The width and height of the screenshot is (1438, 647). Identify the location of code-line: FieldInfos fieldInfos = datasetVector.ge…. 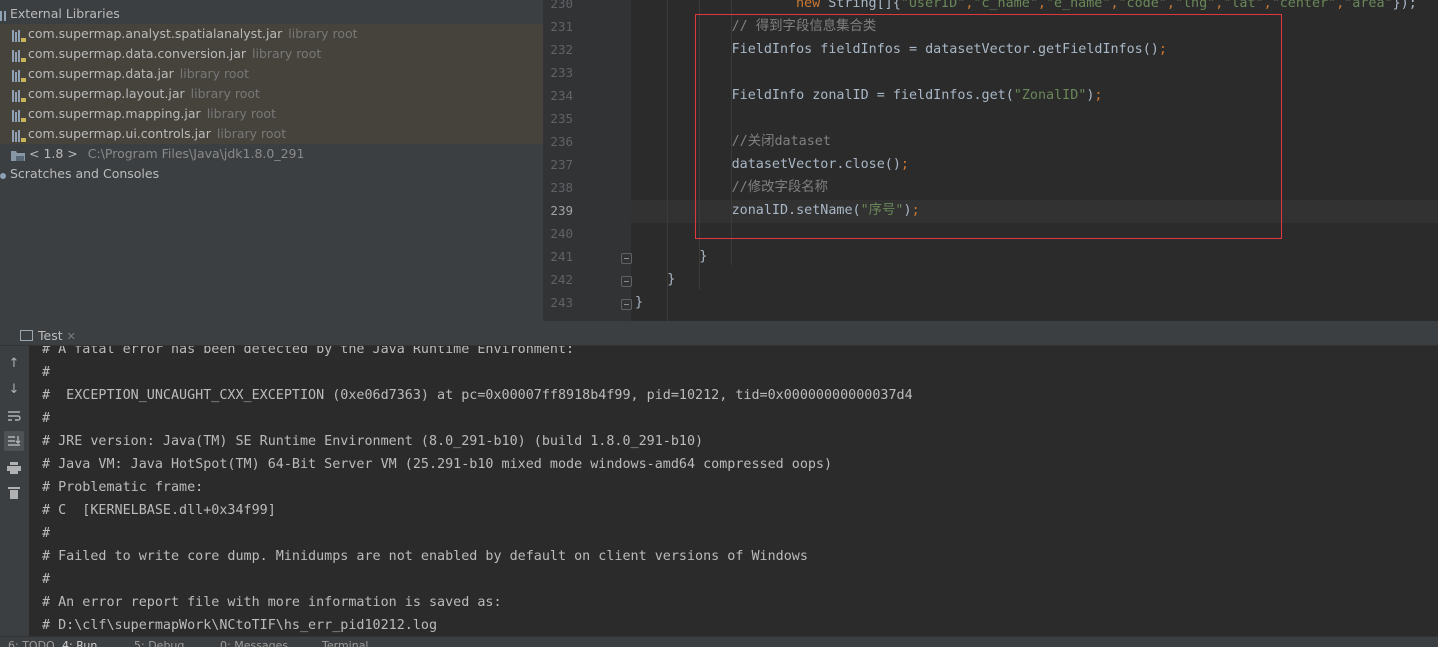
(949, 50).